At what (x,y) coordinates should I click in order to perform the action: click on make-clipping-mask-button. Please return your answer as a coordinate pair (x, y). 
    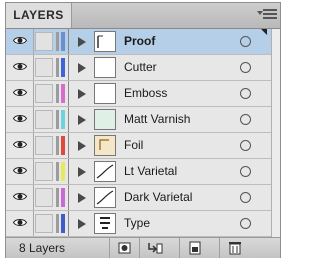
    Looking at the image, I should click on (124, 248).